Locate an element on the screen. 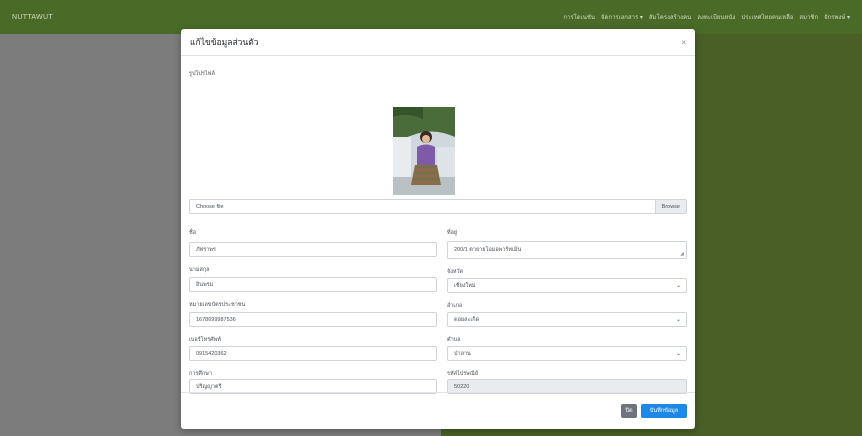  close-icon: × is located at coordinates (683, 42).